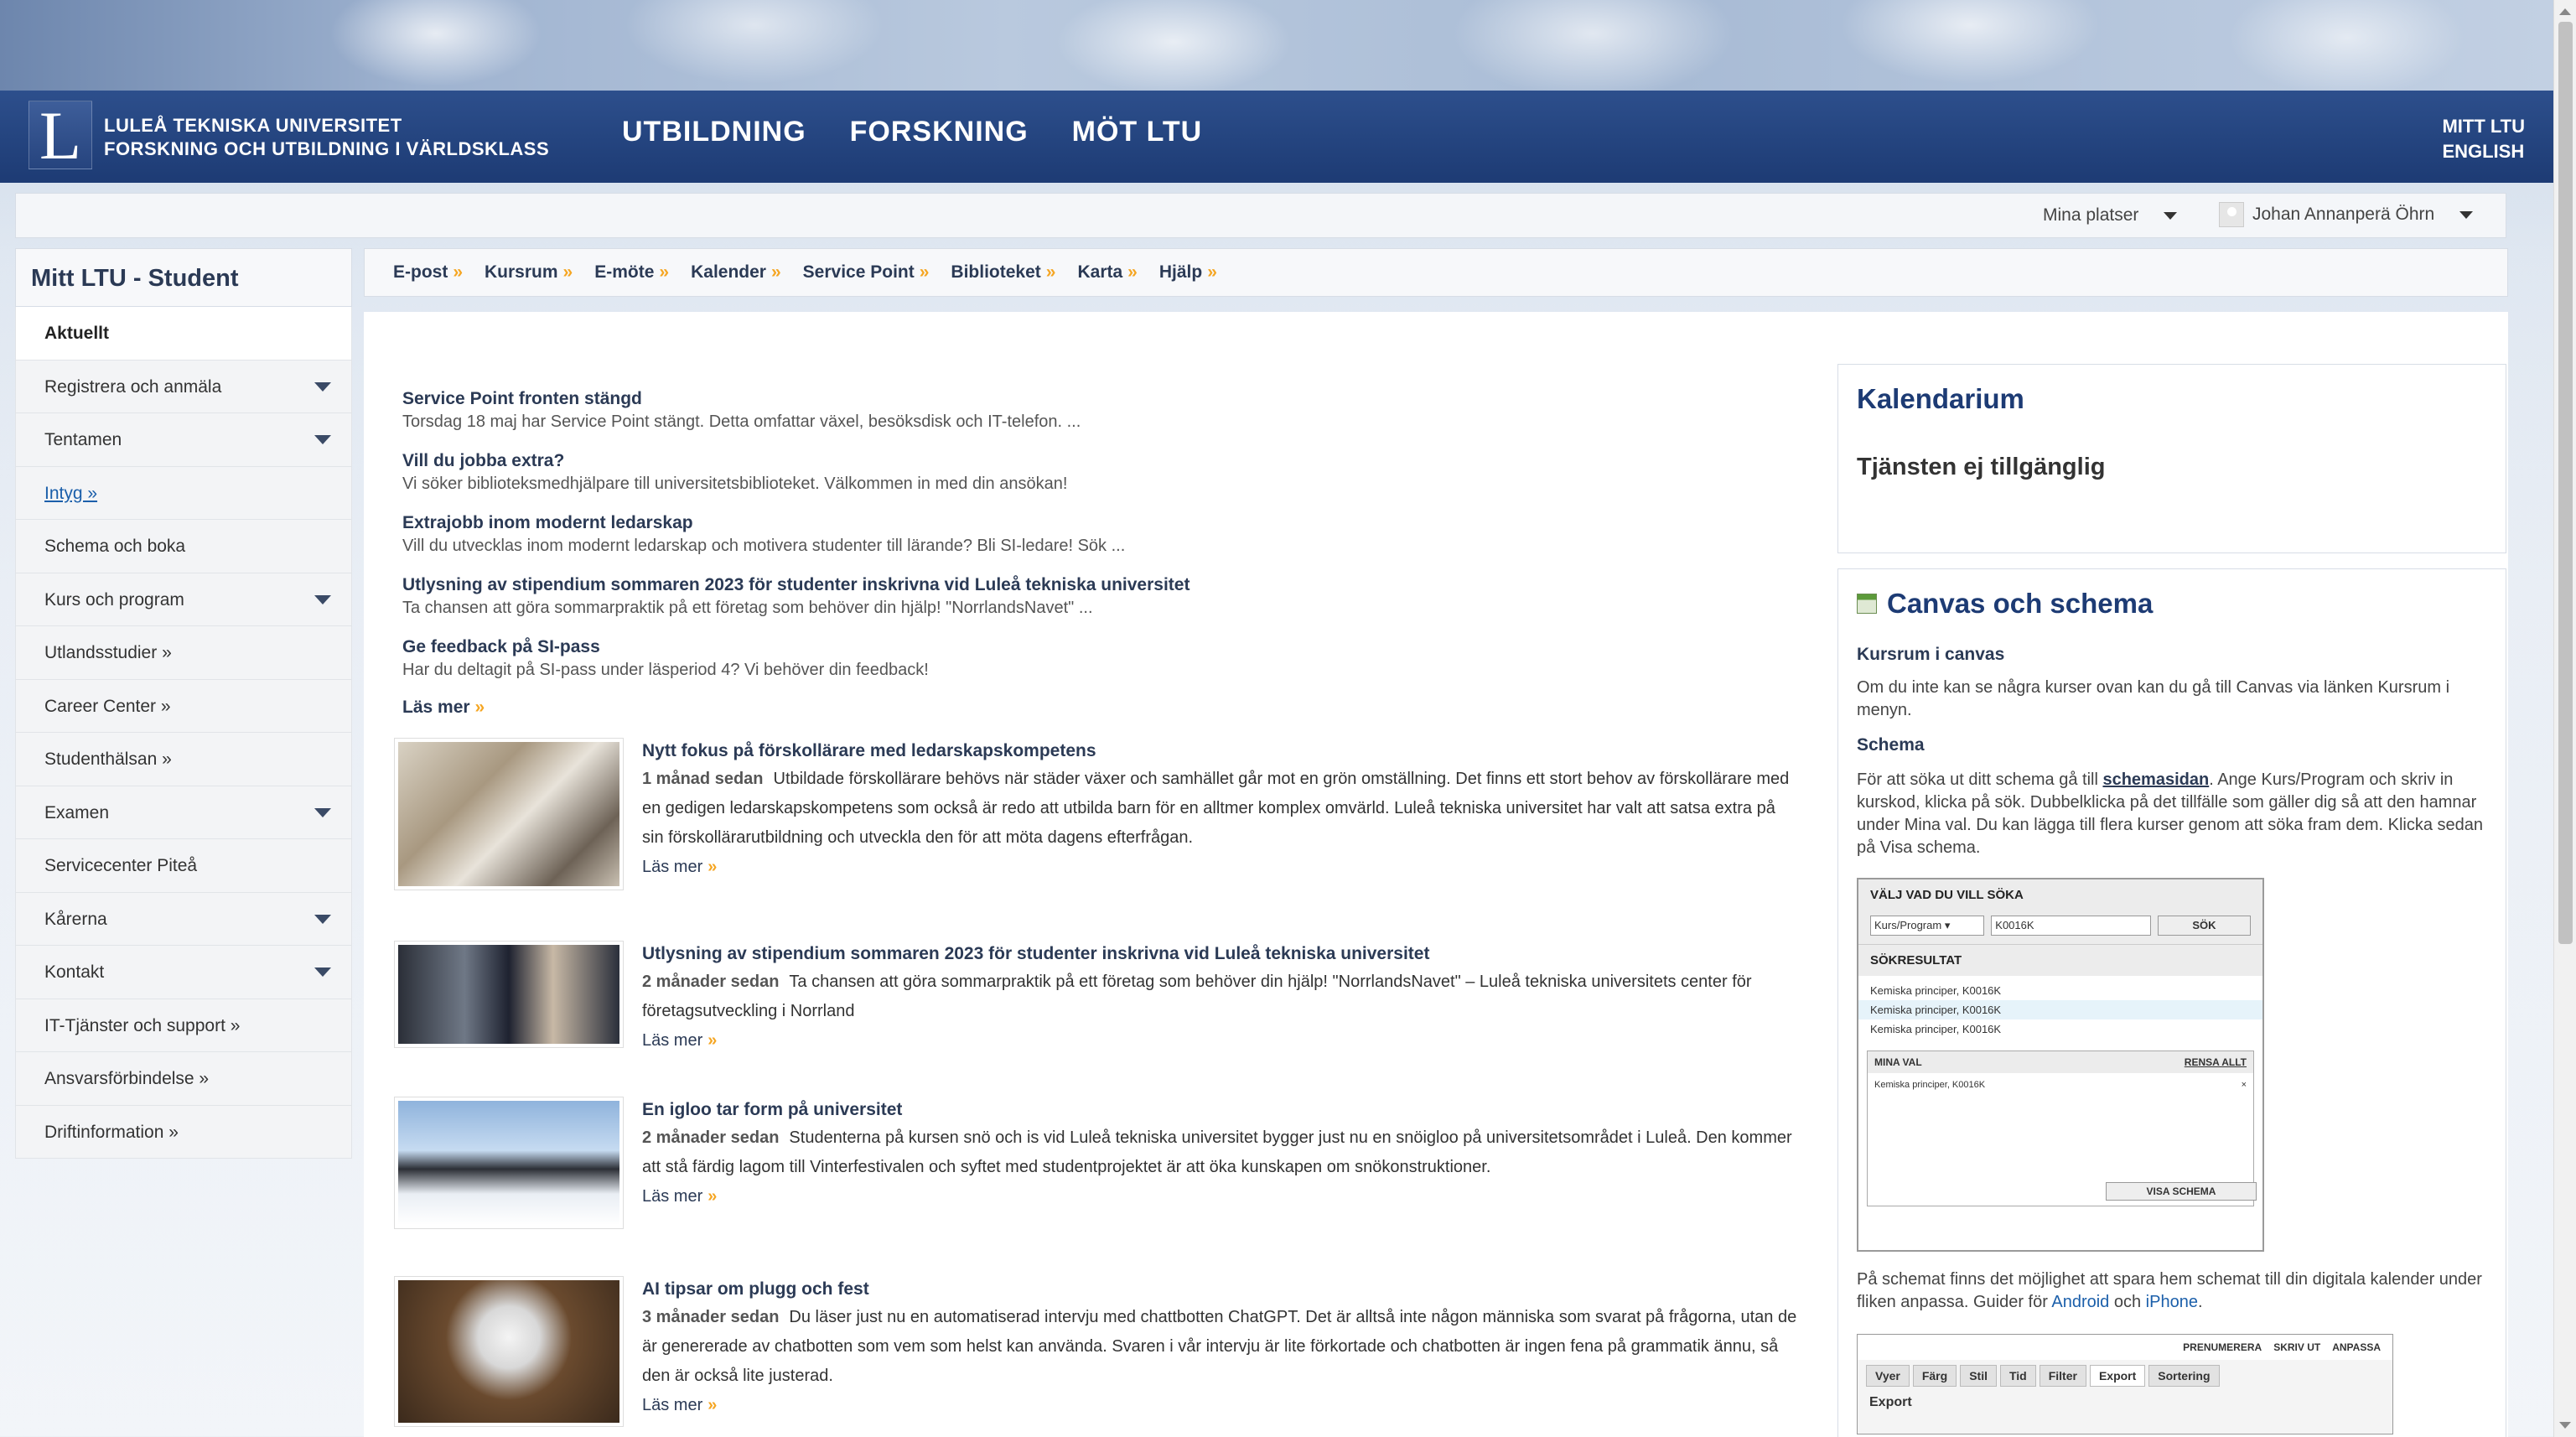 The image size is (2576, 1437). Describe the element at coordinates (1927, 926) in the screenshot. I see `shot-select: Kurs/Program ▾` at that location.